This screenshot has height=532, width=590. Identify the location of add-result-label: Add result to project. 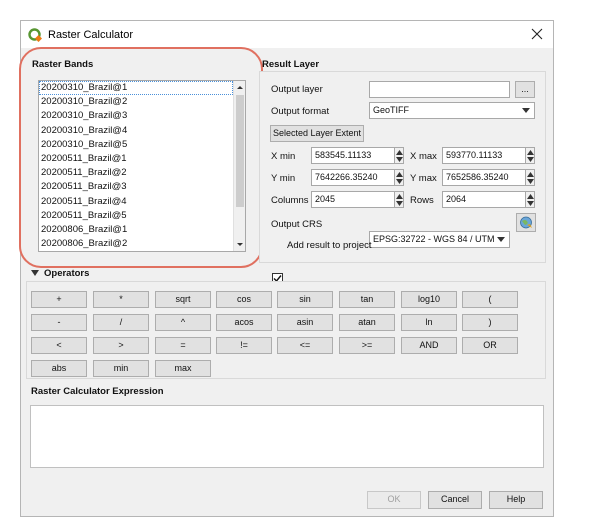
(329, 245).